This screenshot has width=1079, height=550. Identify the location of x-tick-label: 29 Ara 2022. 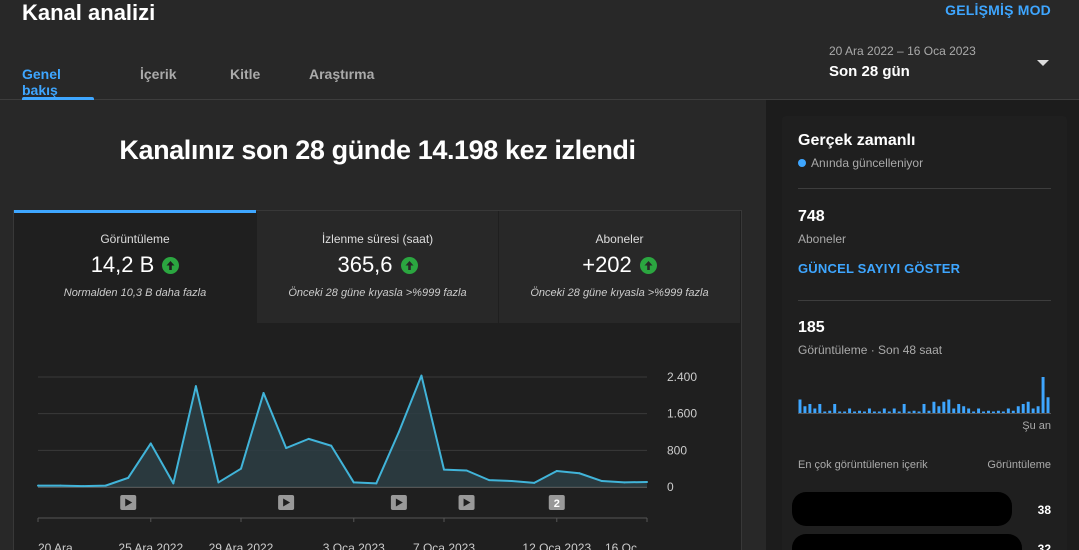
(241, 545).